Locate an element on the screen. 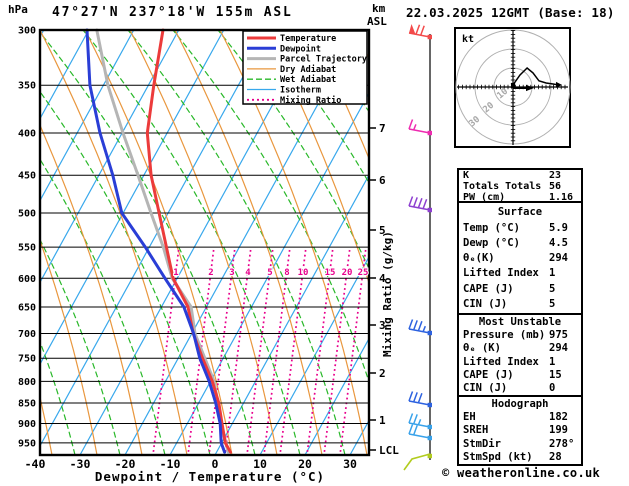 The image size is (629, 486). pressure-axis-unit: hPa is located at coordinates (18, 9).